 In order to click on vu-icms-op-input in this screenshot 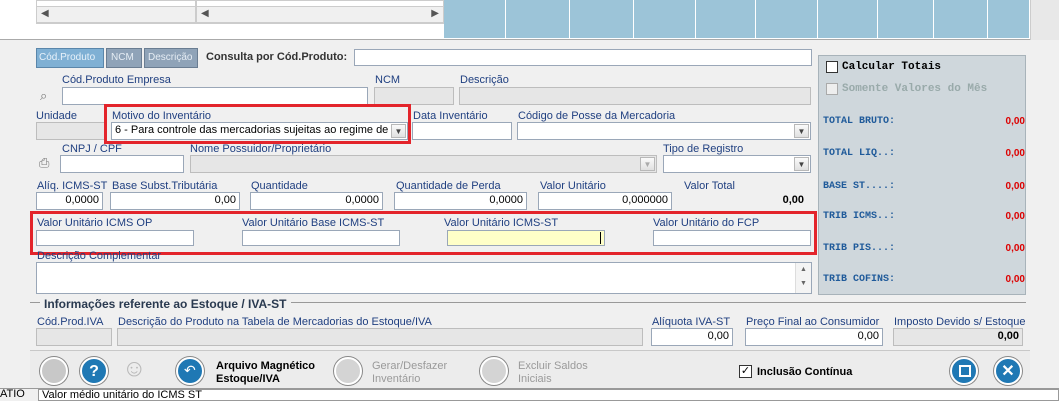, I will do `click(115, 238)`.